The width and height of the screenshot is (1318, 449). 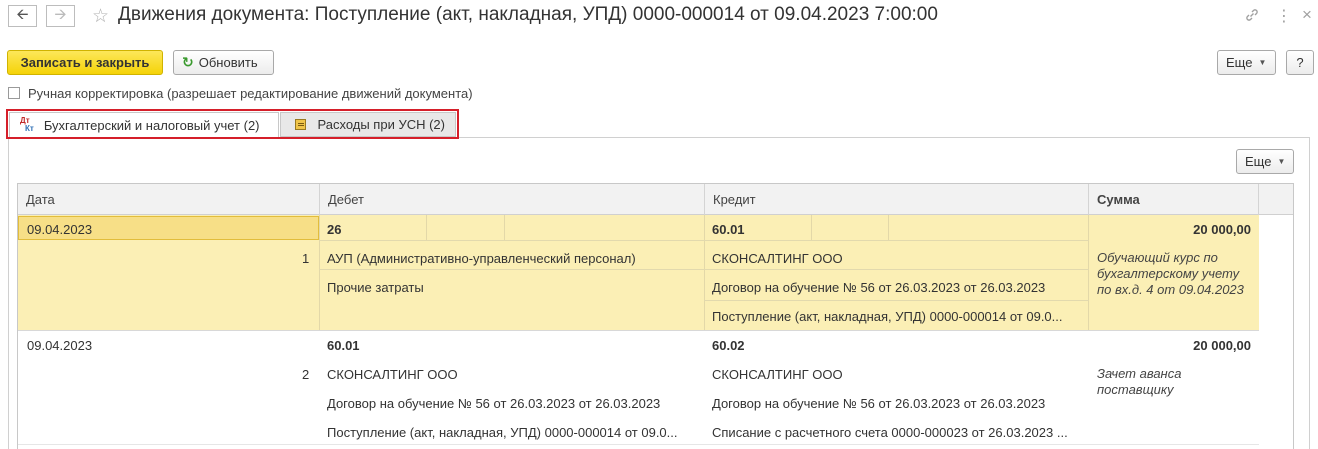 I want to click on close-icon: ×, so click(x=1307, y=15).